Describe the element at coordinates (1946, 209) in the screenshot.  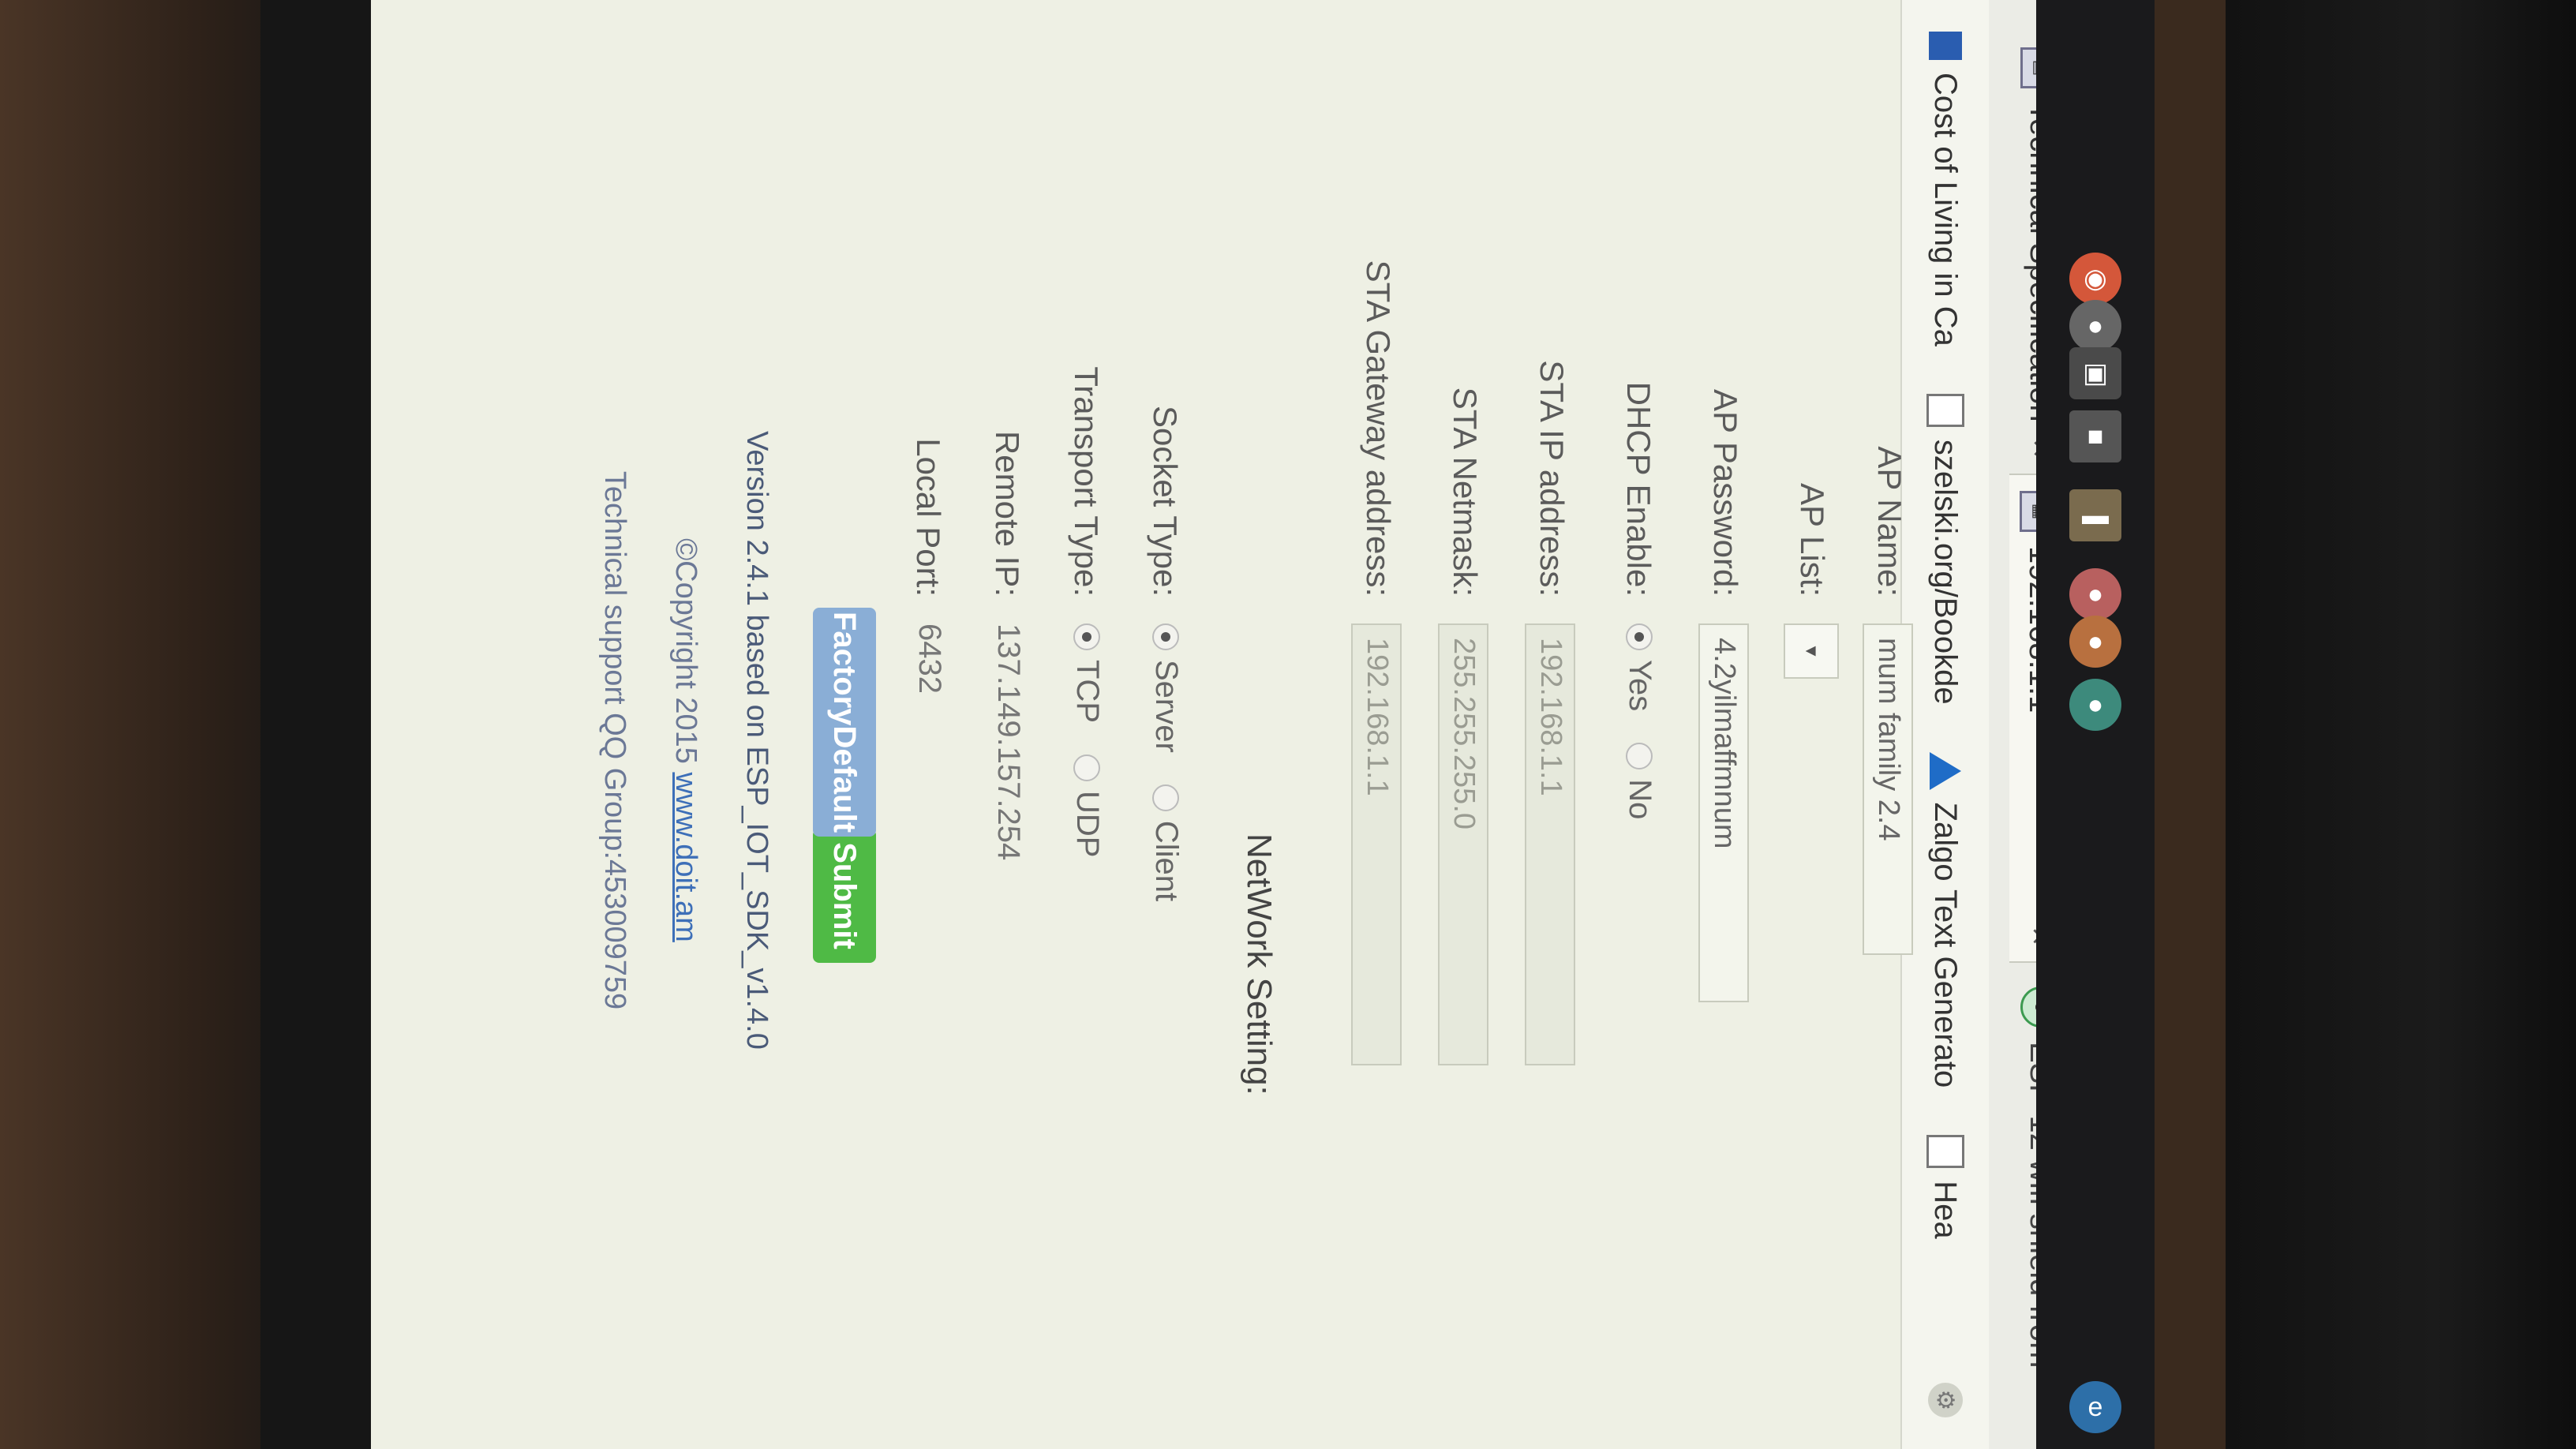
I see `bookmark-label: Cost of Living in Ca` at that location.